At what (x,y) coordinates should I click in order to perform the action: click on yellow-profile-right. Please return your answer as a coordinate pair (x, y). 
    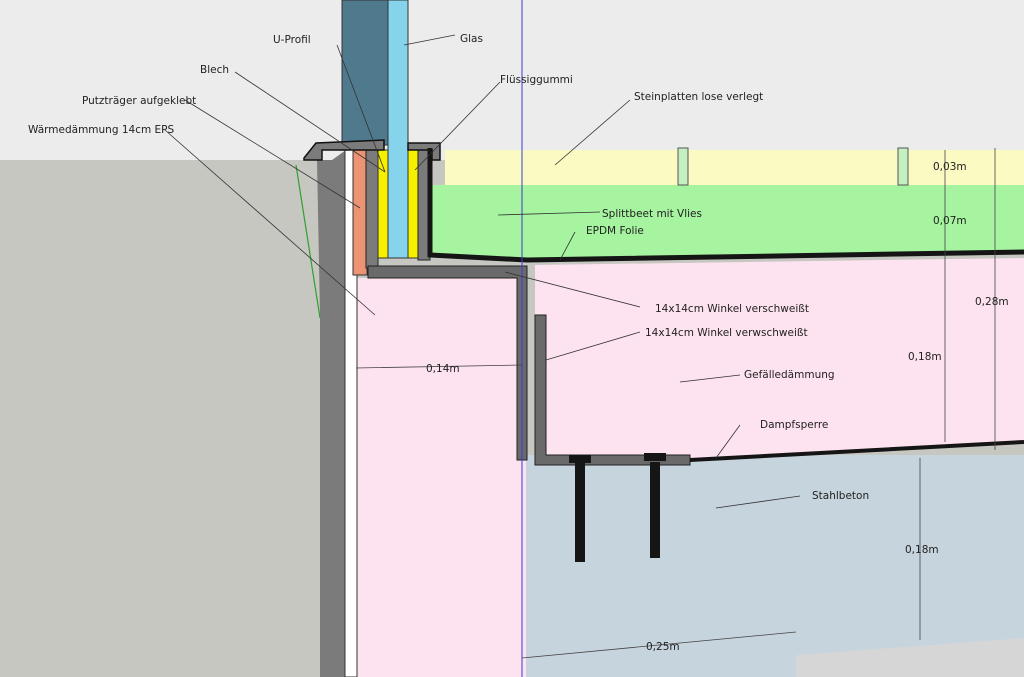
    Looking at the image, I should click on (413, 204).